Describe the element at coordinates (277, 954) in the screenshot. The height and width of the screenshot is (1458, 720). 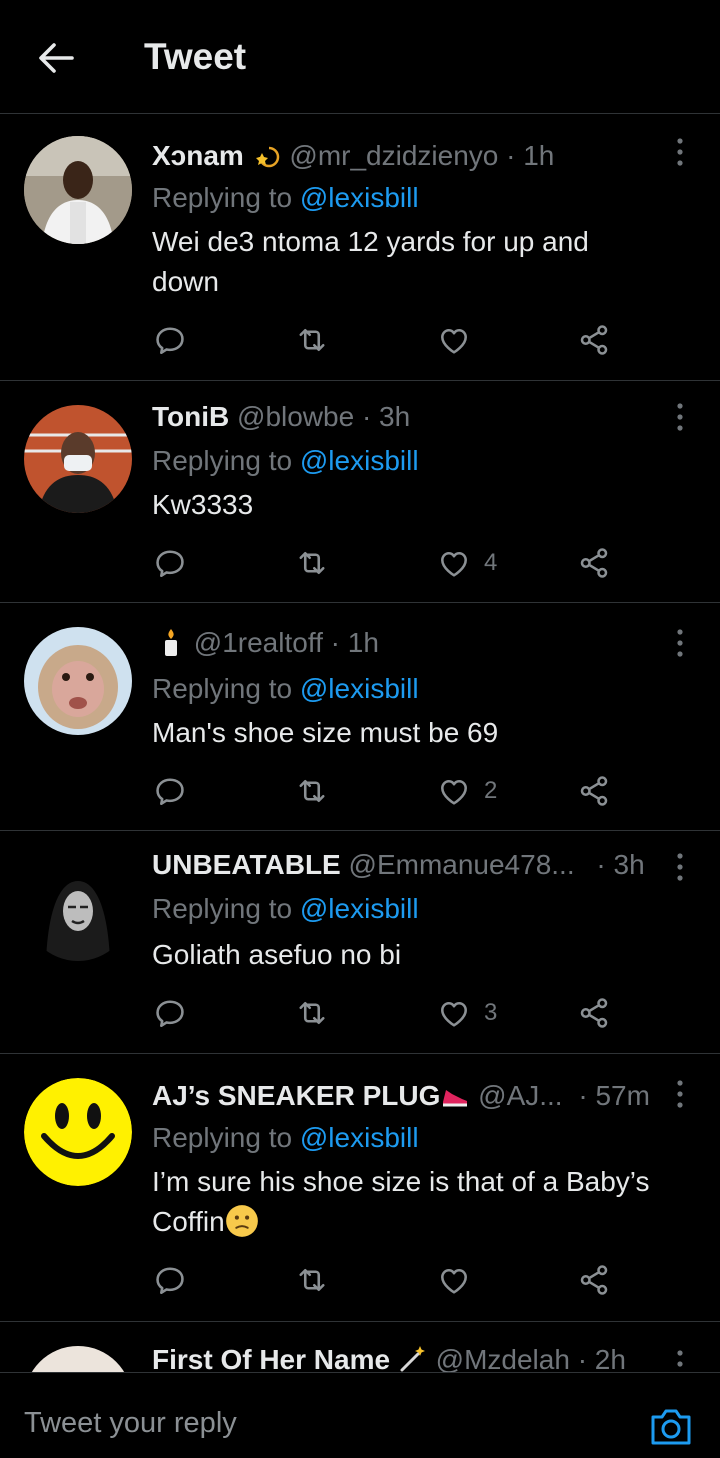
I see `tweet-text: Goliath asefuo no bi` at that location.